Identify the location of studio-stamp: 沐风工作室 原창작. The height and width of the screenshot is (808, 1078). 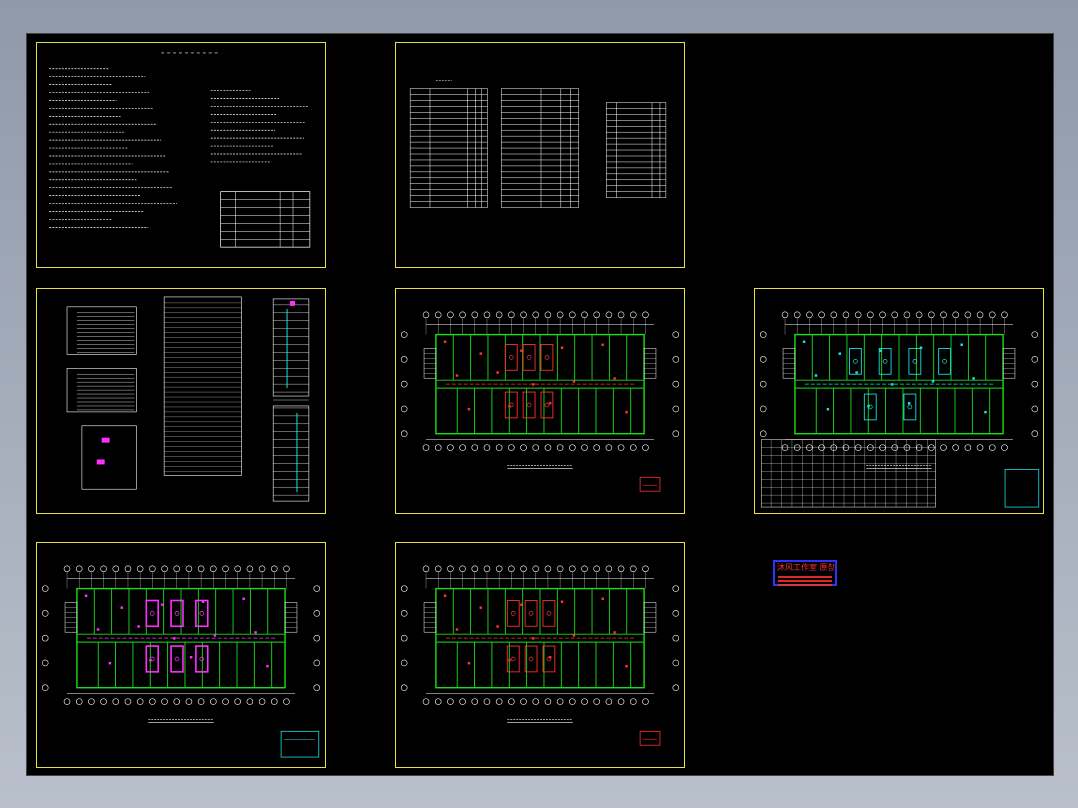
(805, 573).